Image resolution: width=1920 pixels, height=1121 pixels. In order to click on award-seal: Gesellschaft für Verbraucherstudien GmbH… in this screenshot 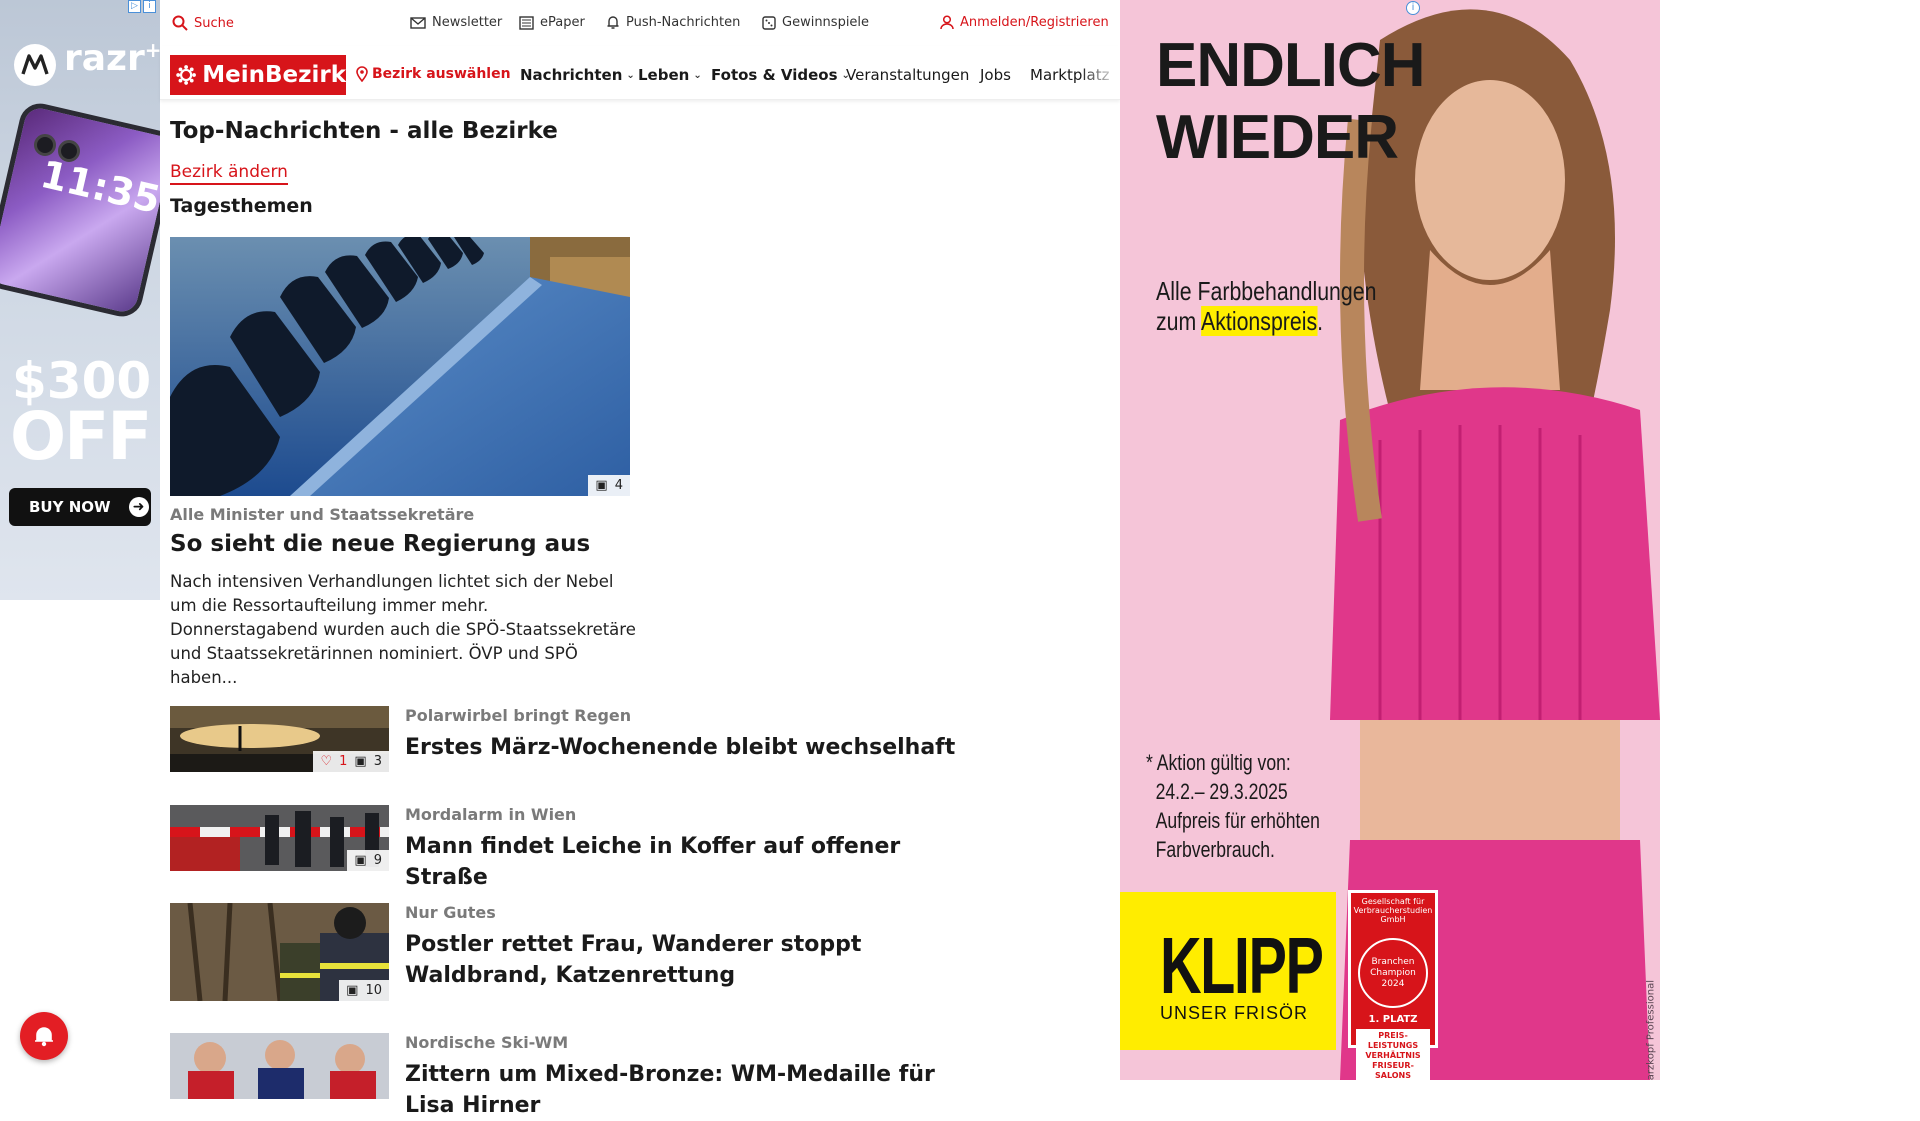, I will do `click(1393, 985)`.